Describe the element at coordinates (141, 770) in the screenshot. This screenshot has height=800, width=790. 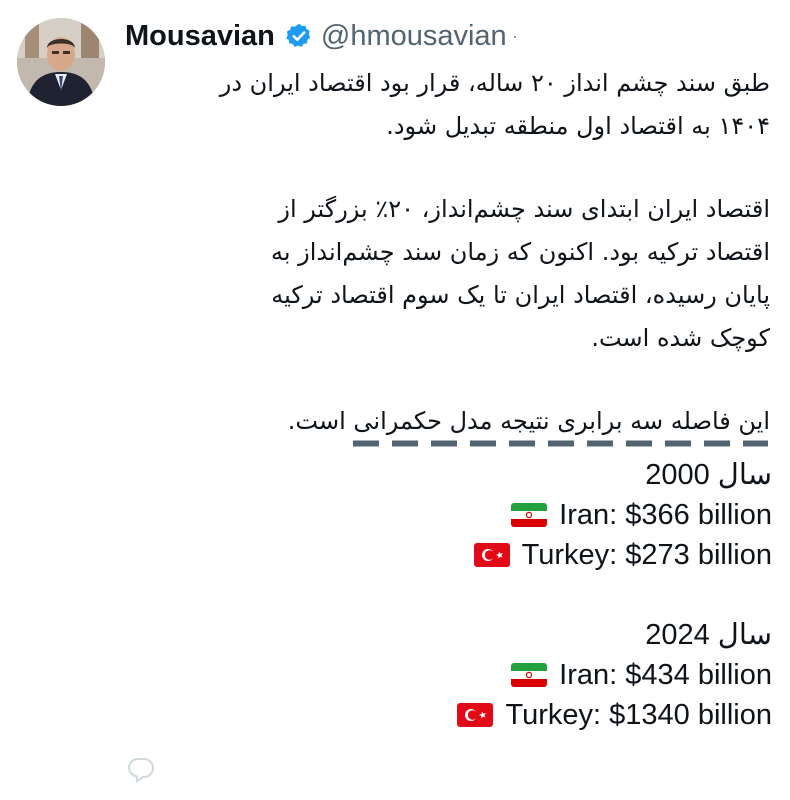
I see `reply-icon` at that location.